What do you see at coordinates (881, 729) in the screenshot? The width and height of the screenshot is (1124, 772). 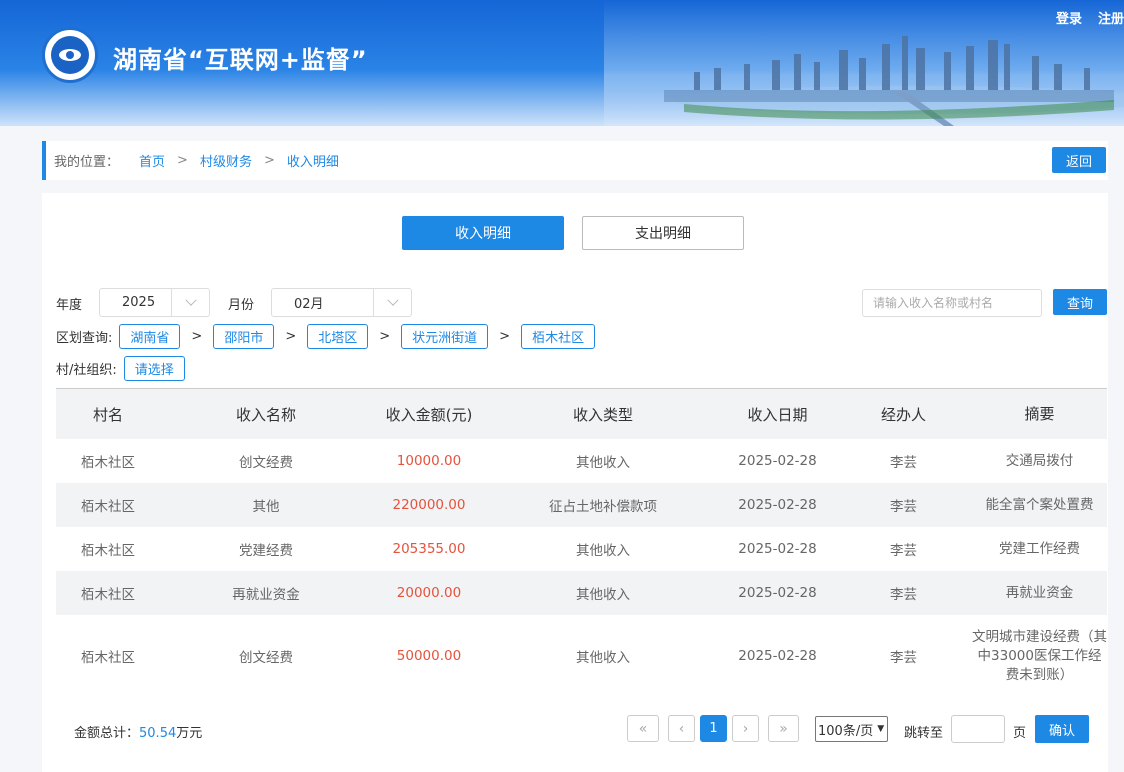 I see `chevron-down-icon: ▼` at bounding box center [881, 729].